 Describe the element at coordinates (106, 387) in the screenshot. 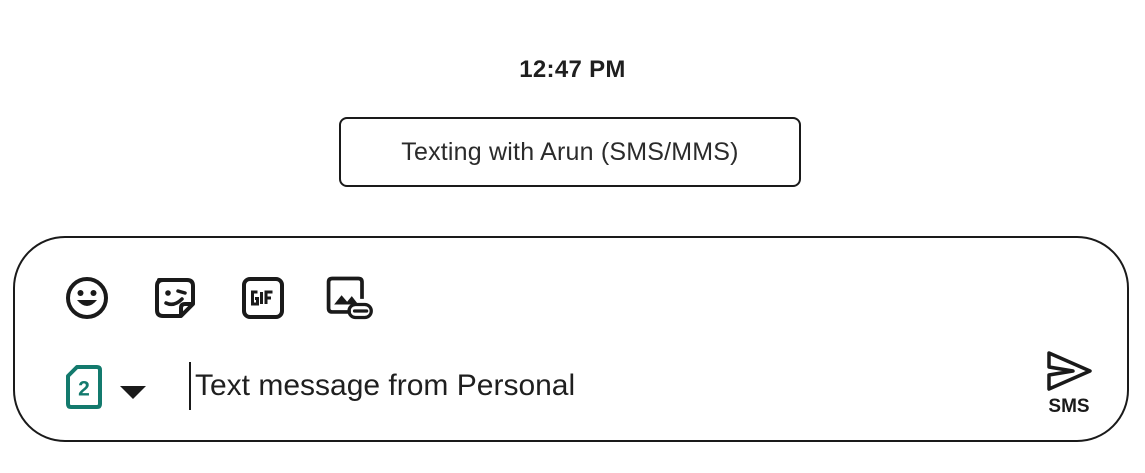

I see `sim-selector: 2` at that location.